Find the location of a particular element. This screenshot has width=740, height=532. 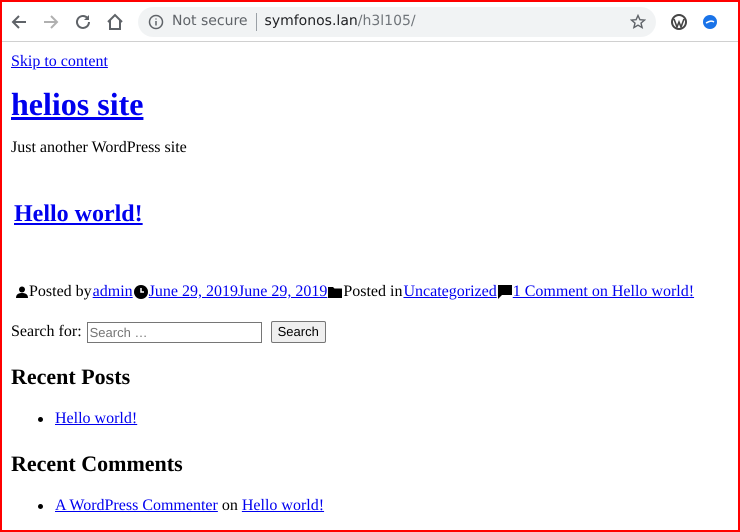

meta-link: admin is located at coordinates (112, 292).